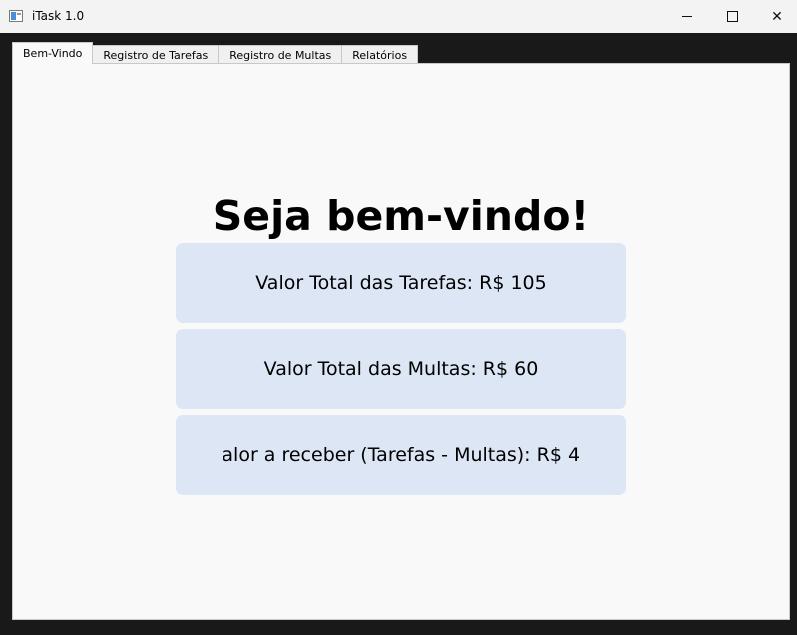 This screenshot has width=797, height=635. Describe the element at coordinates (401, 216) in the screenshot. I see `welcome-heading: Seja bem-vindo!` at that location.